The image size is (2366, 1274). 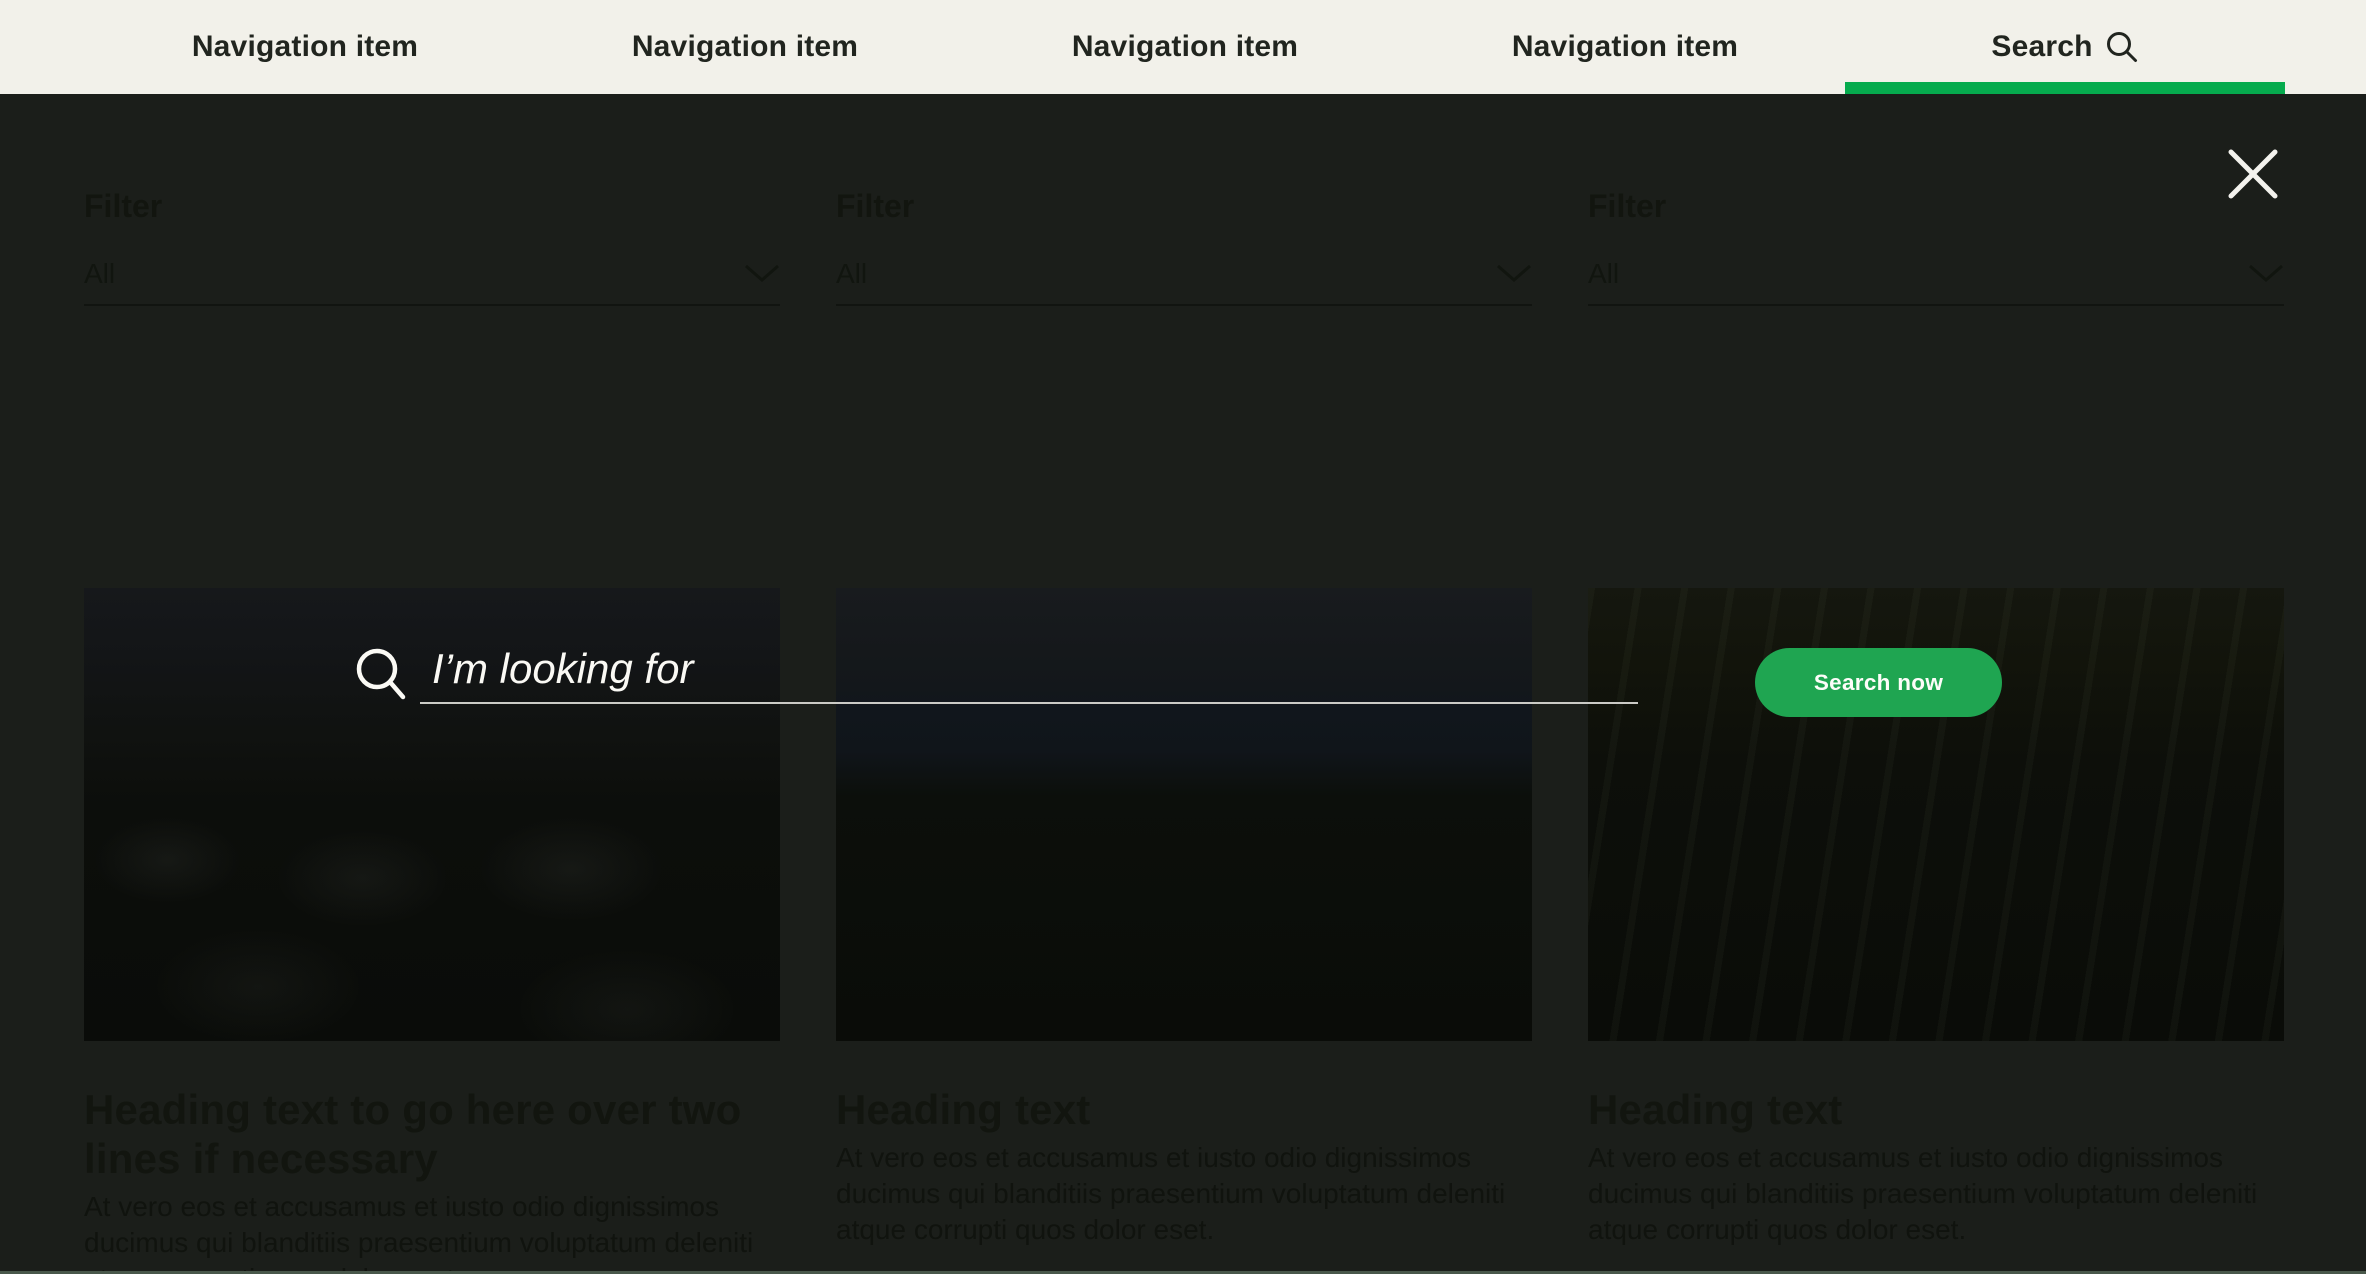 What do you see at coordinates (1878, 682) in the screenshot?
I see `search-now-button: Search now` at bounding box center [1878, 682].